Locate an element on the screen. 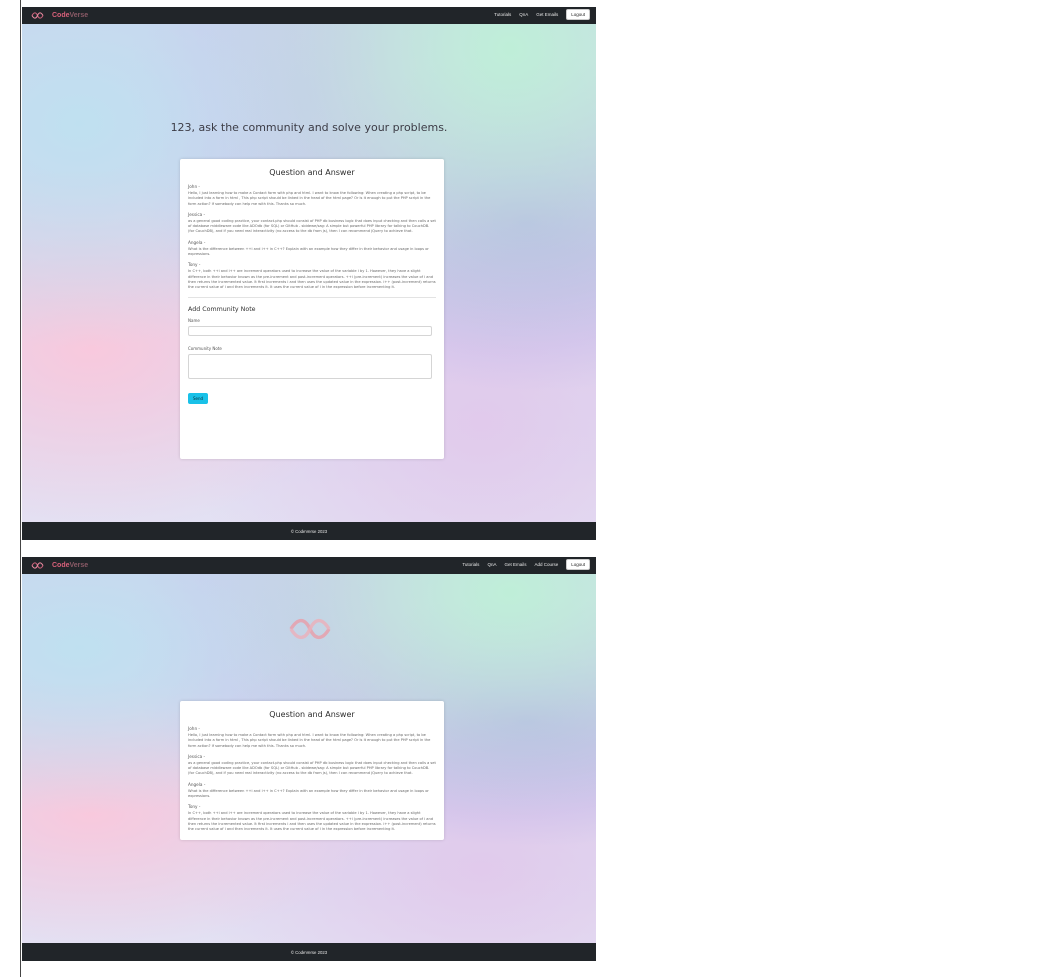 Image resolution: width=1062 pixels, height=977 pixels. nav-link-add-course: Add Course is located at coordinates (546, 564).